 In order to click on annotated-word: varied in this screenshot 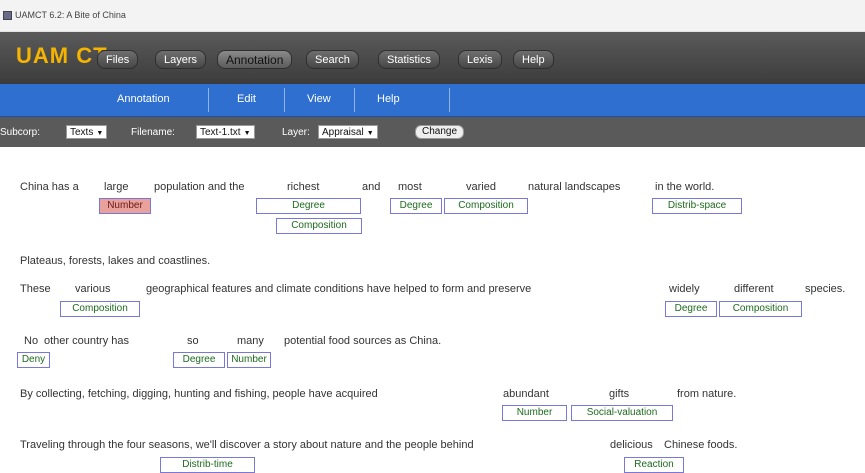, I will do `click(481, 187)`.